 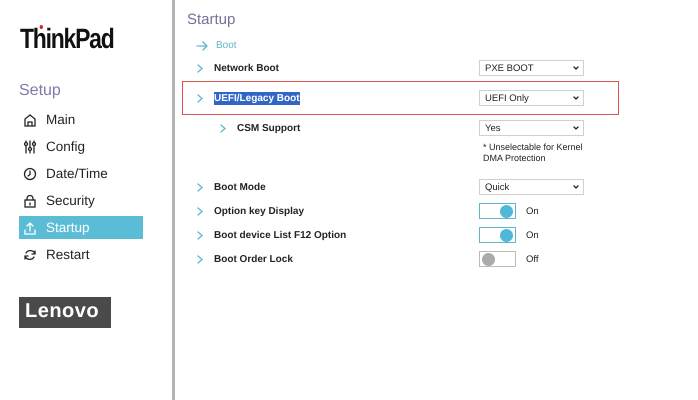 What do you see at coordinates (246, 68) in the screenshot?
I see `setting-label: Network Boot` at bounding box center [246, 68].